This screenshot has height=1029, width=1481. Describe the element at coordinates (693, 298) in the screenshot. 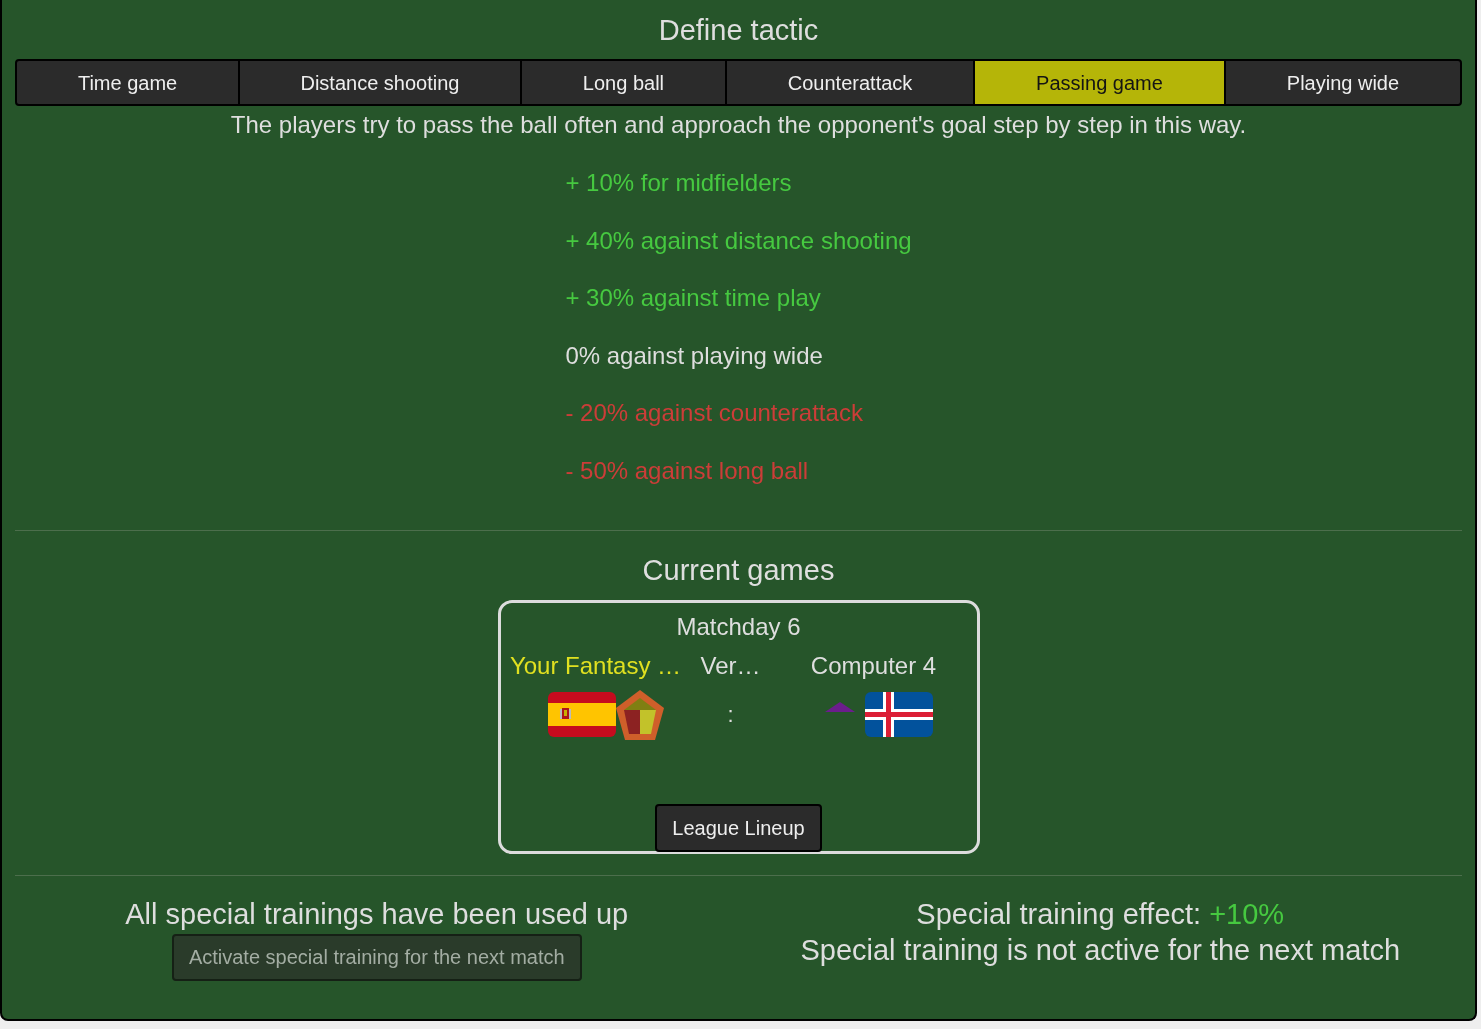

I see `tactic-effect: + 30% against time play` at that location.